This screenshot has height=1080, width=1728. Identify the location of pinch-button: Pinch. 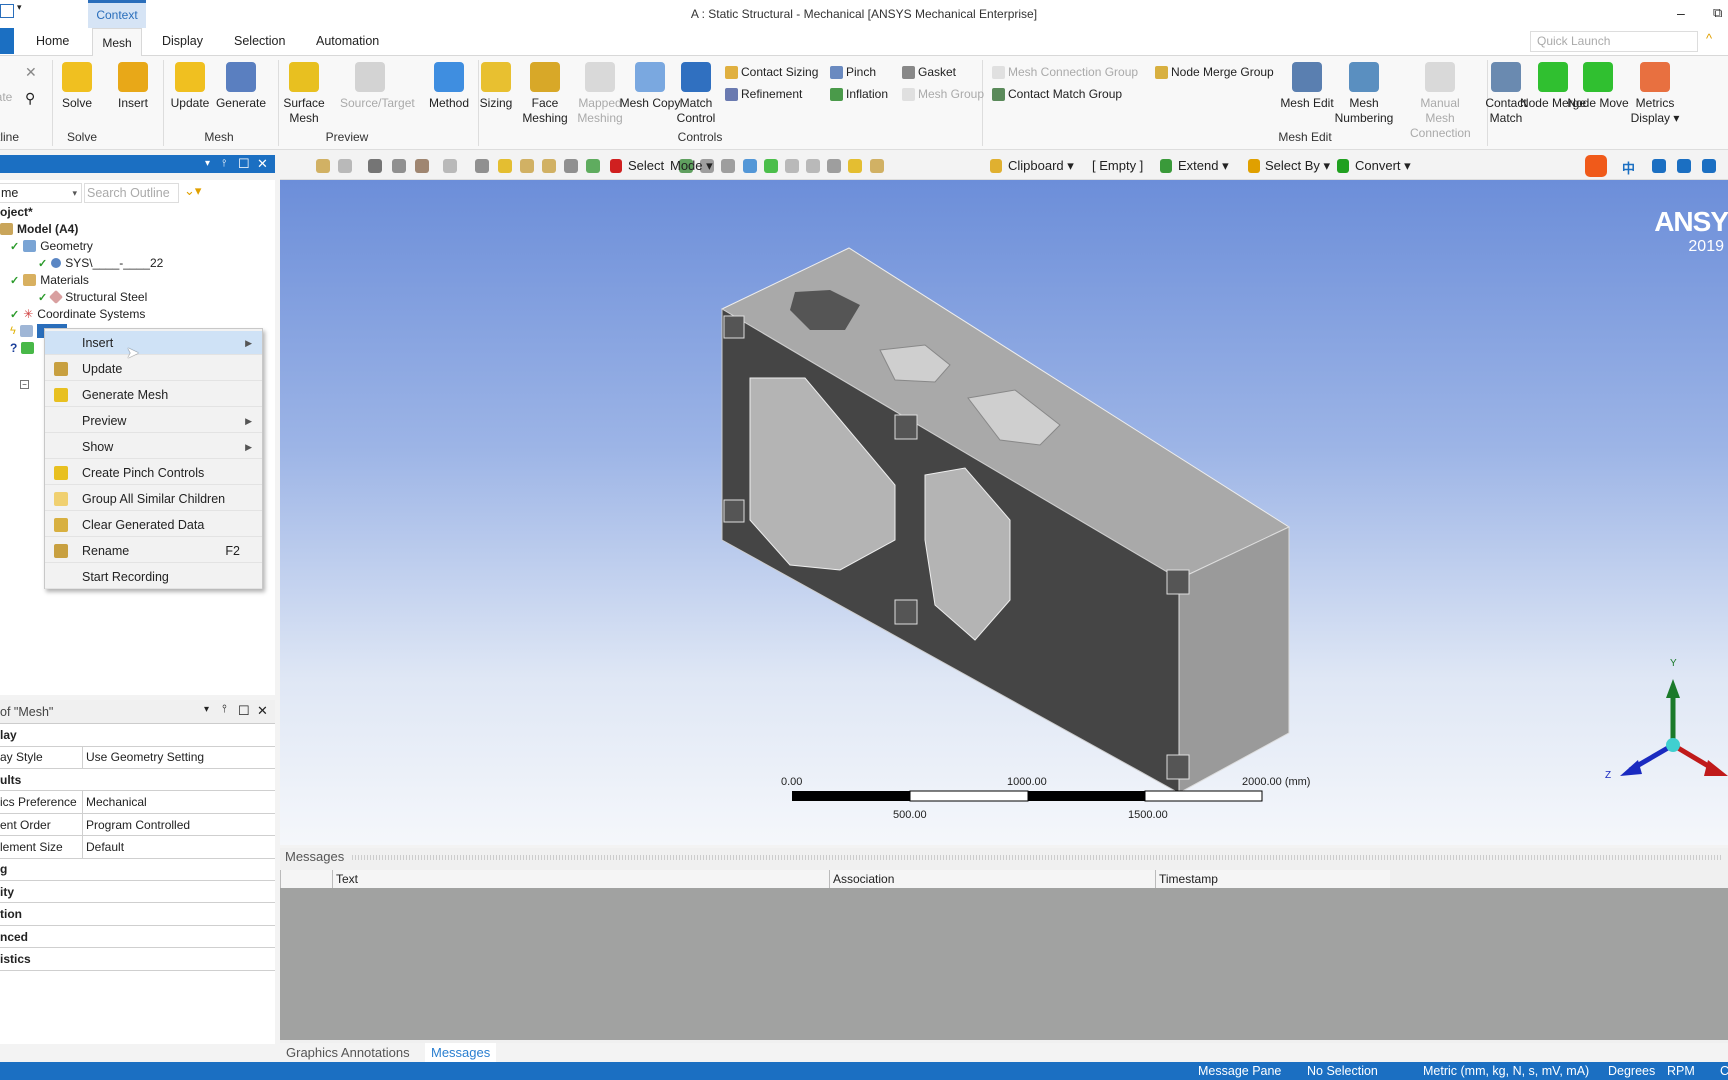
(853, 72).